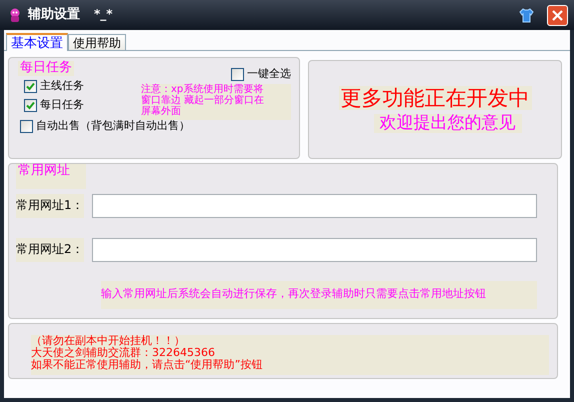 This screenshot has height=402, width=574. Describe the element at coordinates (50, 250) in the screenshot. I see `field-label: 常用网址2：` at that location.